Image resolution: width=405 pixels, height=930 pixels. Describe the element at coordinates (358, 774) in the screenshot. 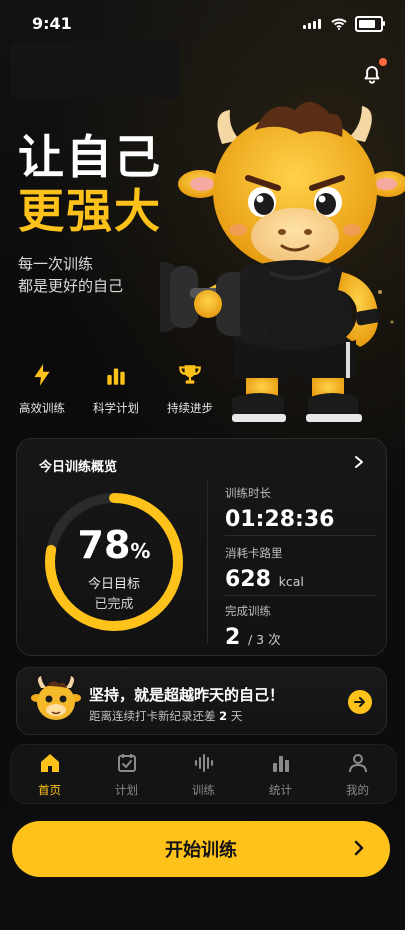

I see `nav-item-profile: 我的` at that location.